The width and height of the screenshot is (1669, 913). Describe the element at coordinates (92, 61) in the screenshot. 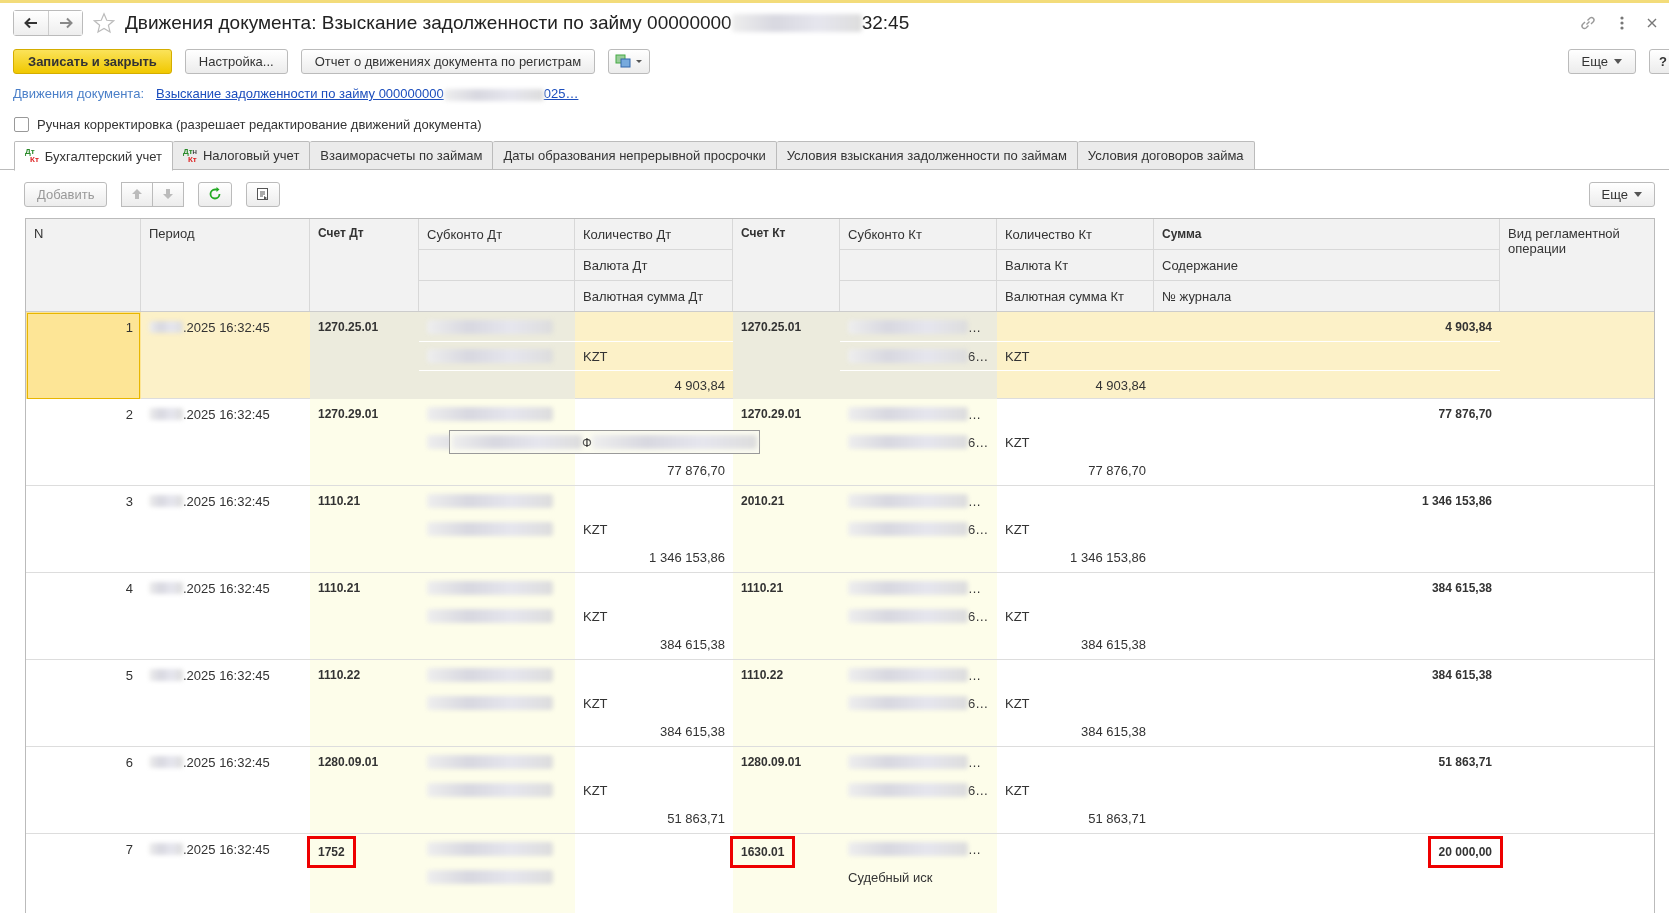

I see `save-and-close-button: Записать и закрыть` at that location.